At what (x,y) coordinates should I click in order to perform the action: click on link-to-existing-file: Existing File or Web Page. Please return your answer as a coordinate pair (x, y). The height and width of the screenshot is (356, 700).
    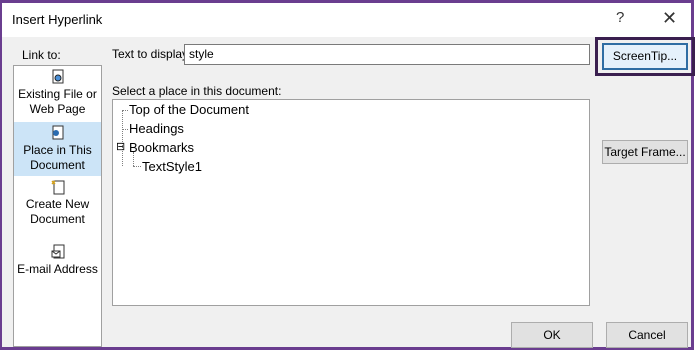
    Looking at the image, I should click on (57, 94).